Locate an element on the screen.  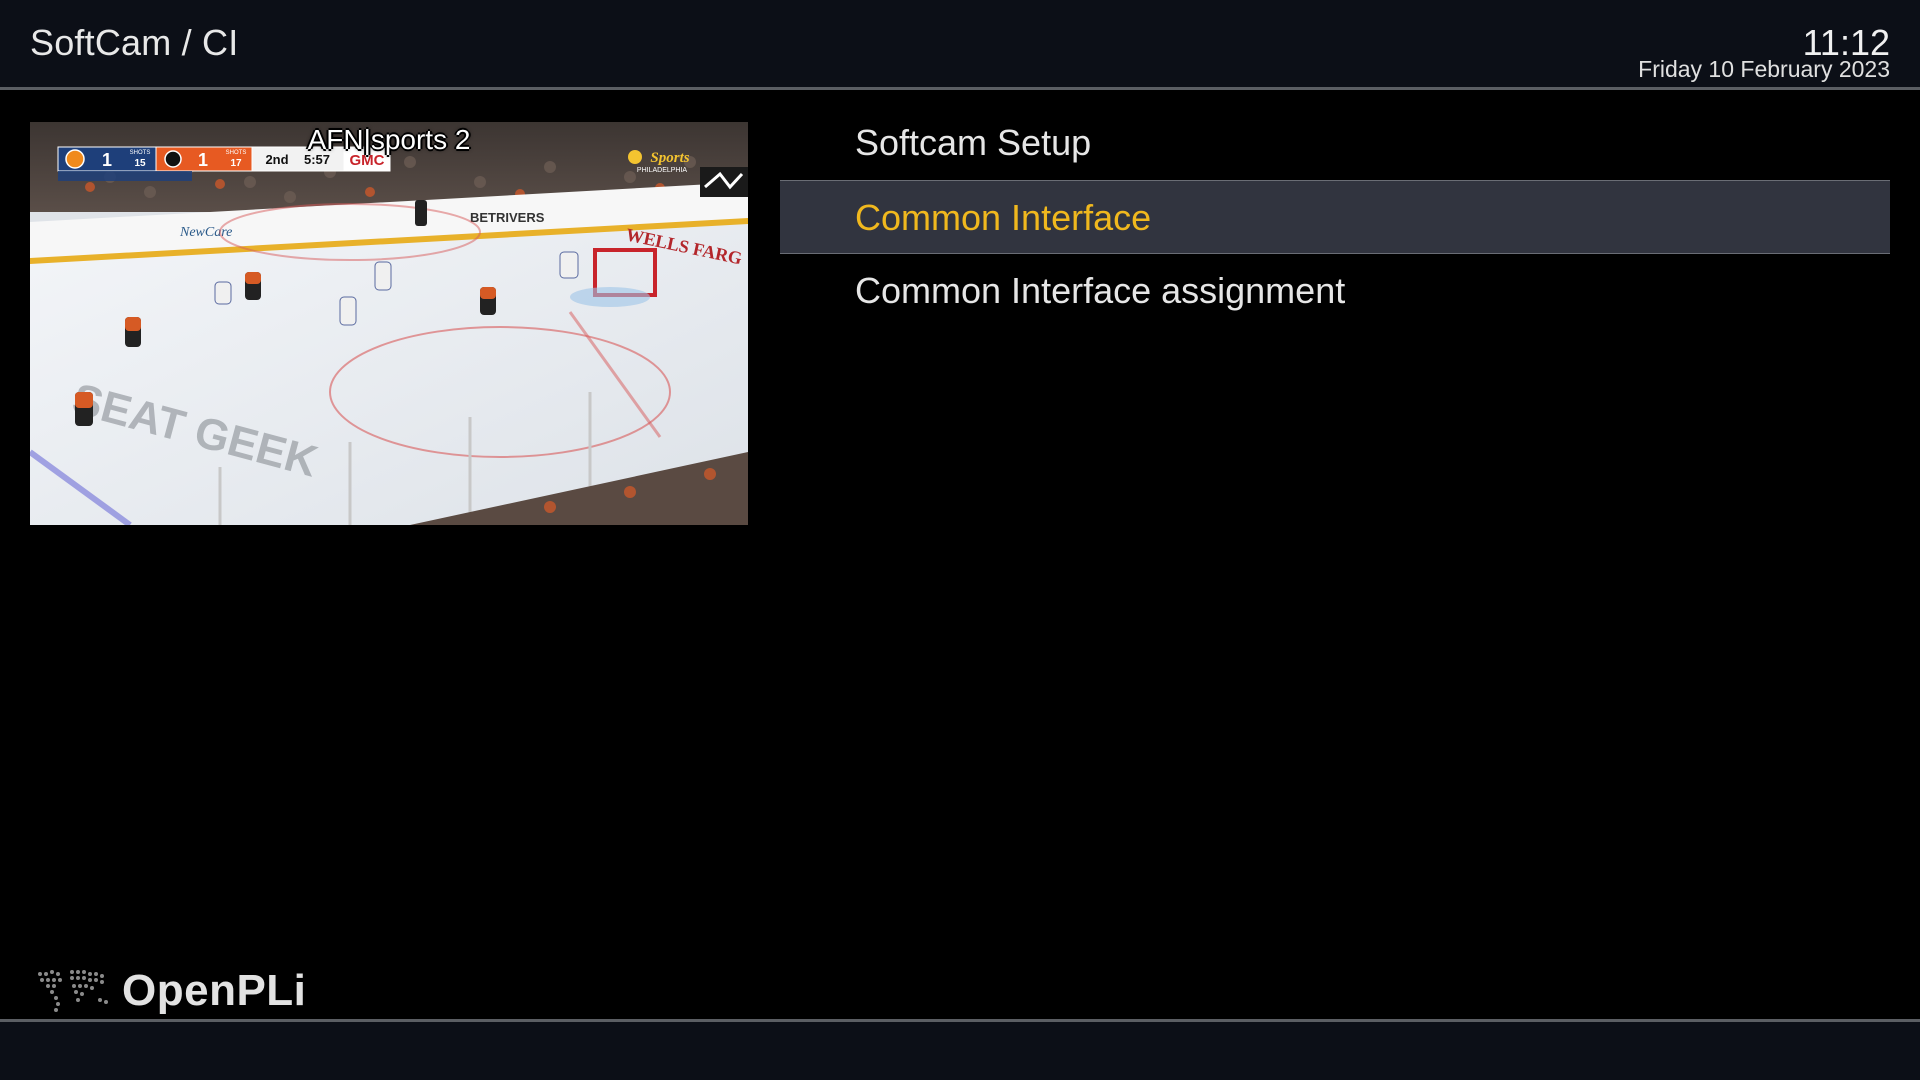
world-map-icon is located at coordinates (73, 991).